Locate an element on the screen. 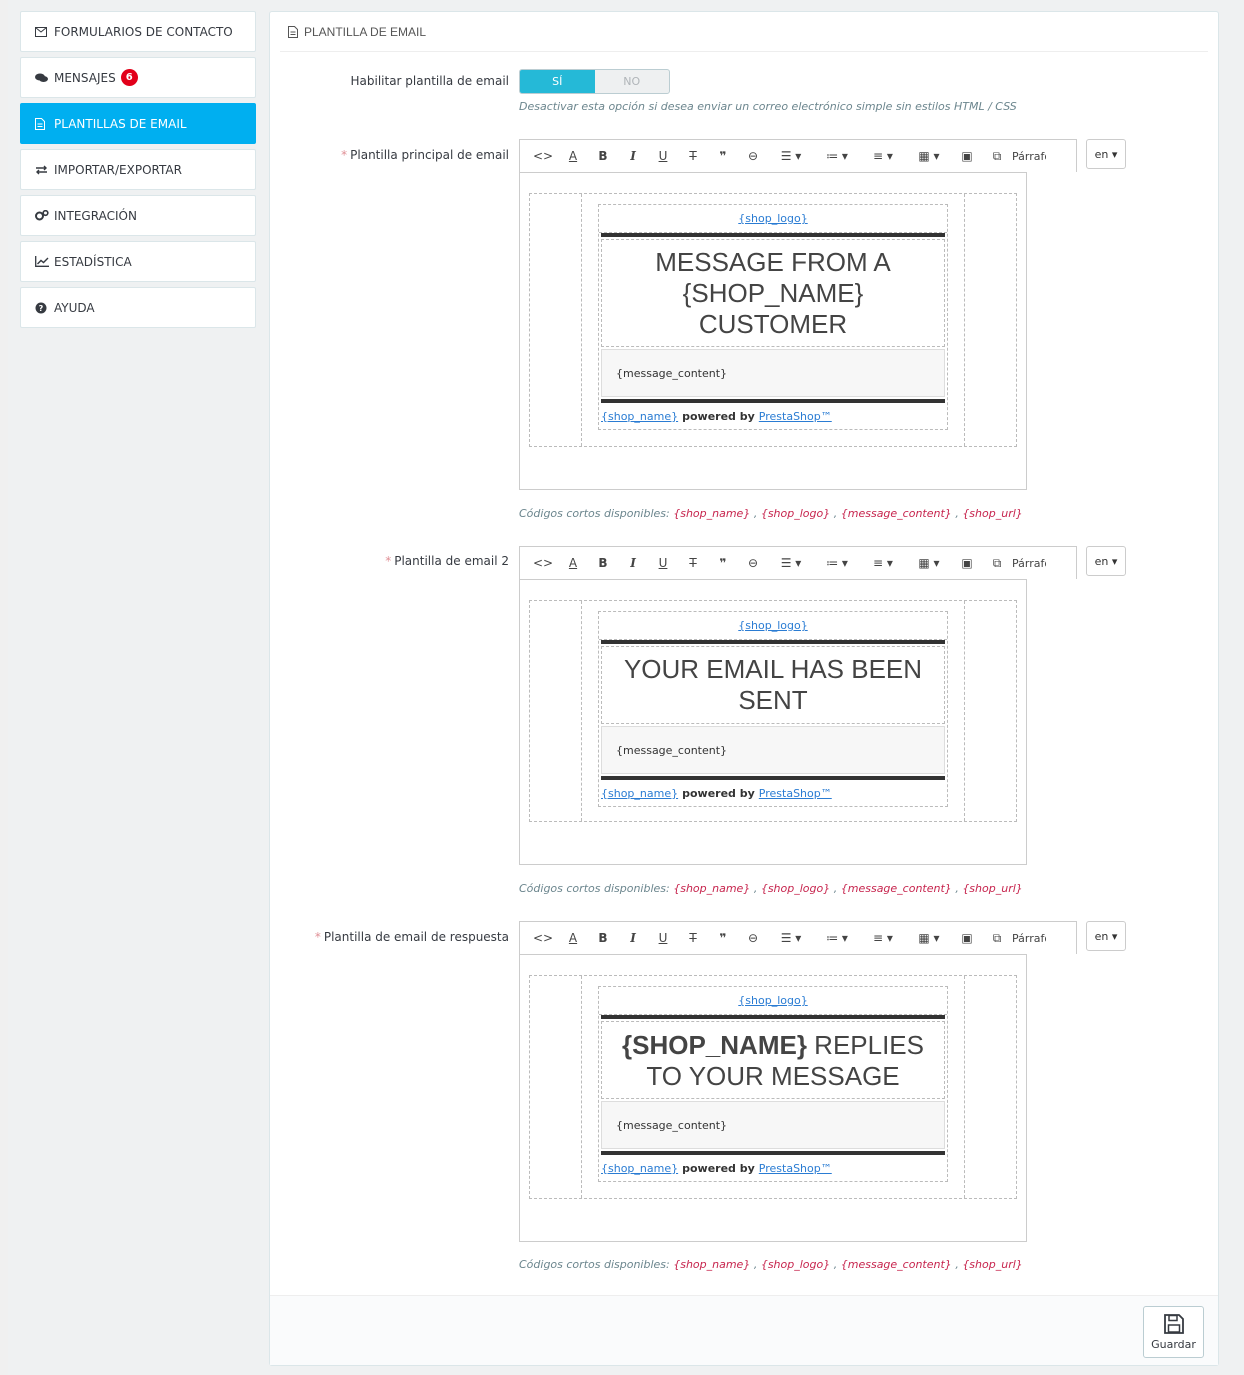 The width and height of the screenshot is (1244, 1375). sidebar-item-email-templates: PLANTILLAS DE EMAIL is located at coordinates (138, 123).